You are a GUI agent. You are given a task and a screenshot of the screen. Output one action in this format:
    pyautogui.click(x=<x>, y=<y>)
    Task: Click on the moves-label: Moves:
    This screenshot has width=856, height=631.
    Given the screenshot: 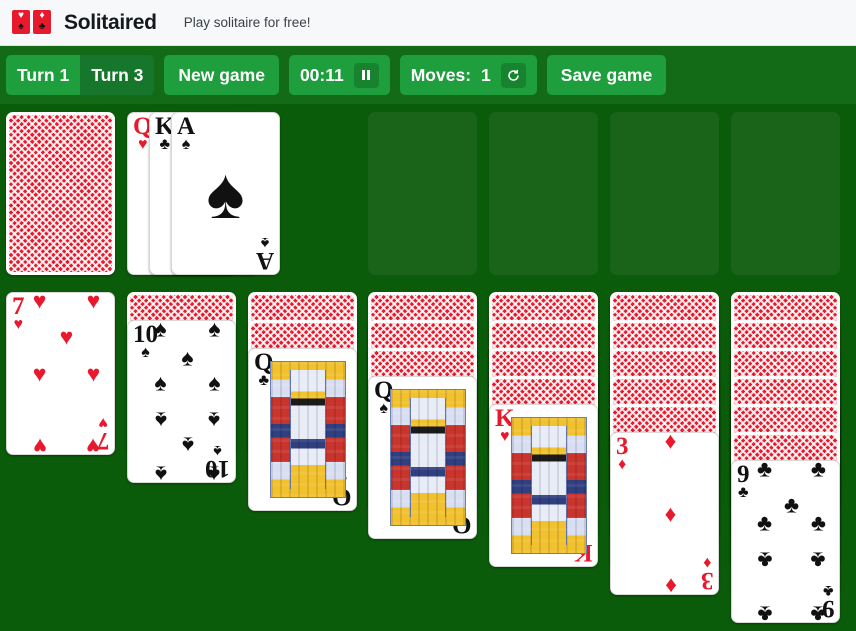 What is the action you would take?
    pyautogui.click(x=441, y=74)
    